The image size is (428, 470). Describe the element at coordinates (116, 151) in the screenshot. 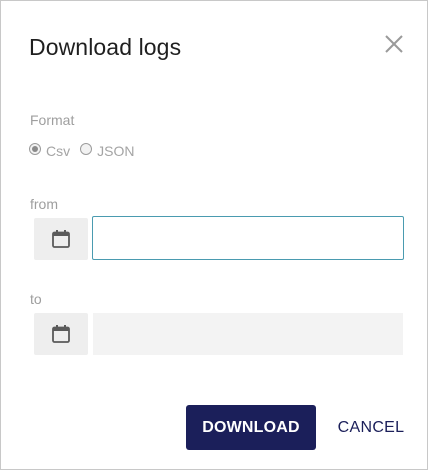

I see `radio-json-label: JSON` at that location.